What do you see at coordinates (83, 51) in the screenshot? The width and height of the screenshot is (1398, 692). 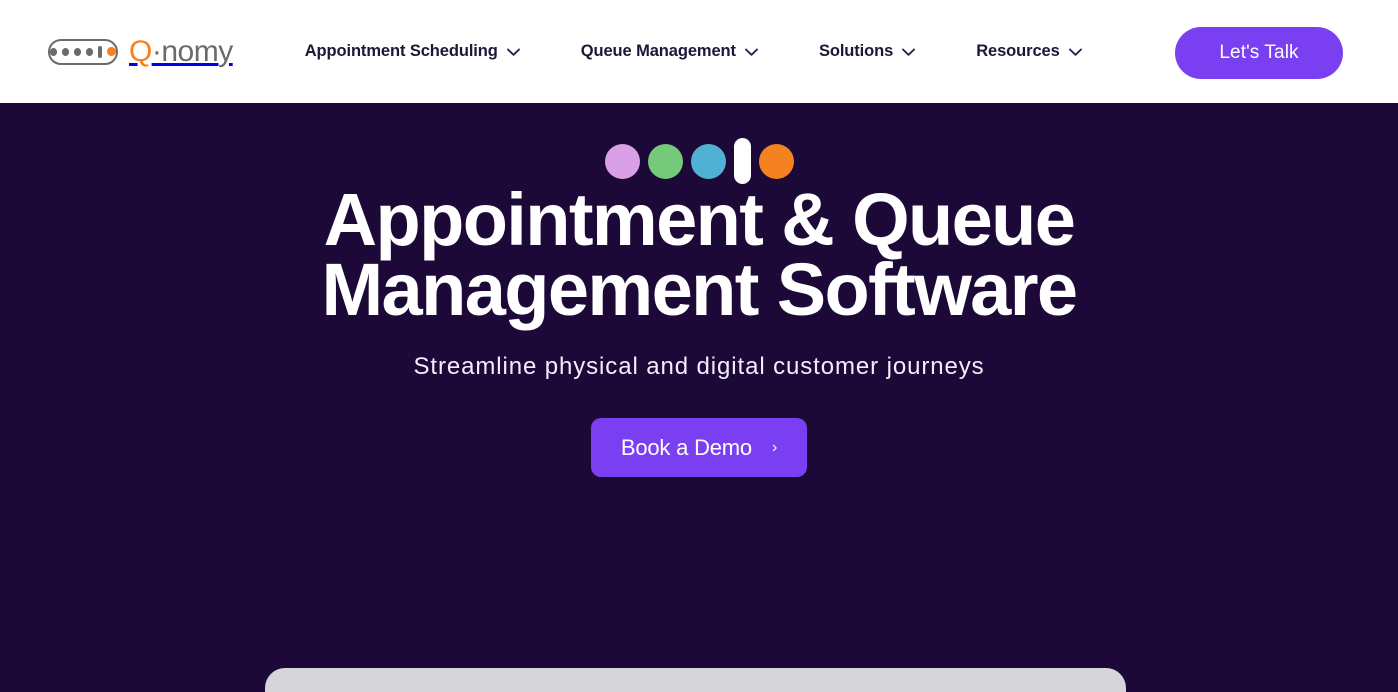 I see `qnomy-logo-mark-icon` at bounding box center [83, 51].